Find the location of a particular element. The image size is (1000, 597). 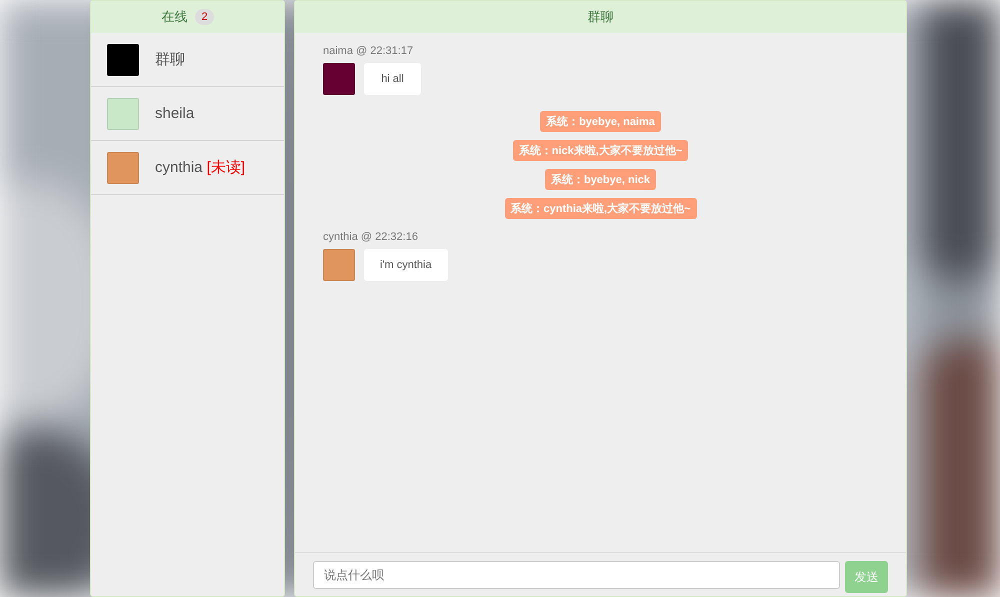

chat-title: 群聊 is located at coordinates (601, 17).